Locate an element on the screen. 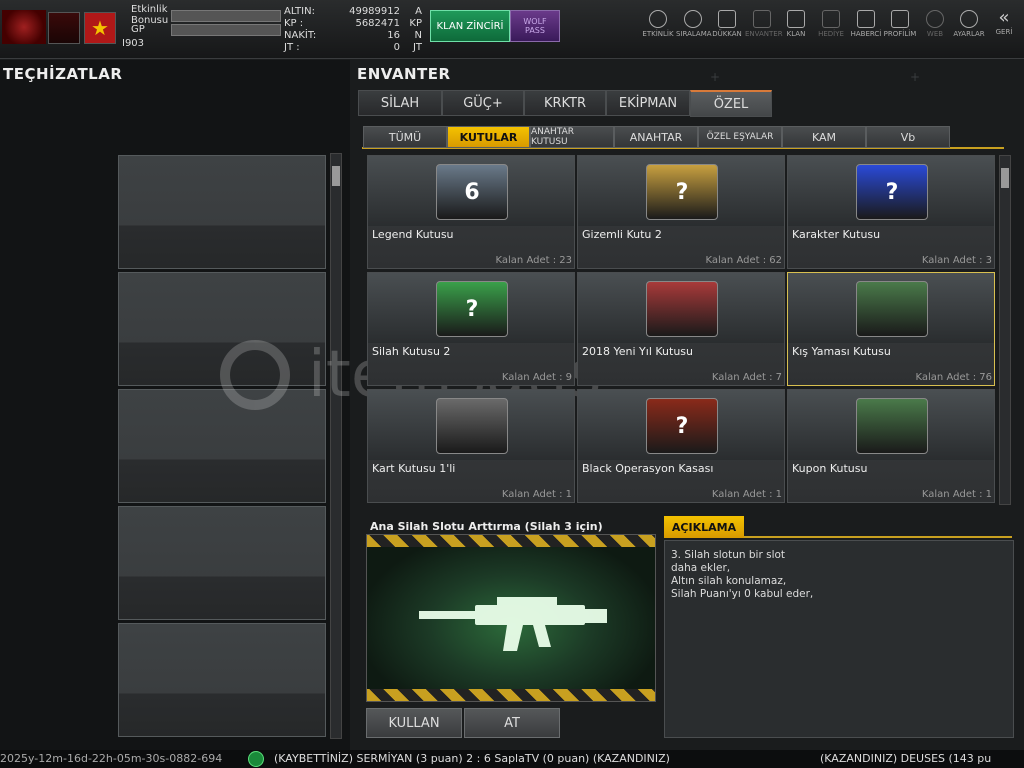  gp-bar is located at coordinates (226, 30).